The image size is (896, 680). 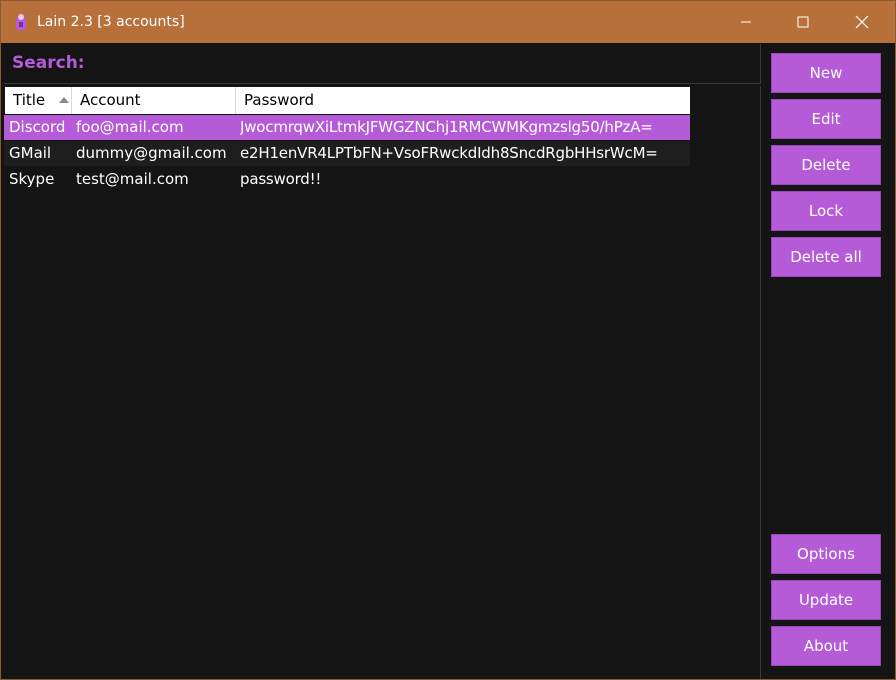 What do you see at coordinates (826, 257) in the screenshot?
I see `delete-all-button: Delete all` at bounding box center [826, 257].